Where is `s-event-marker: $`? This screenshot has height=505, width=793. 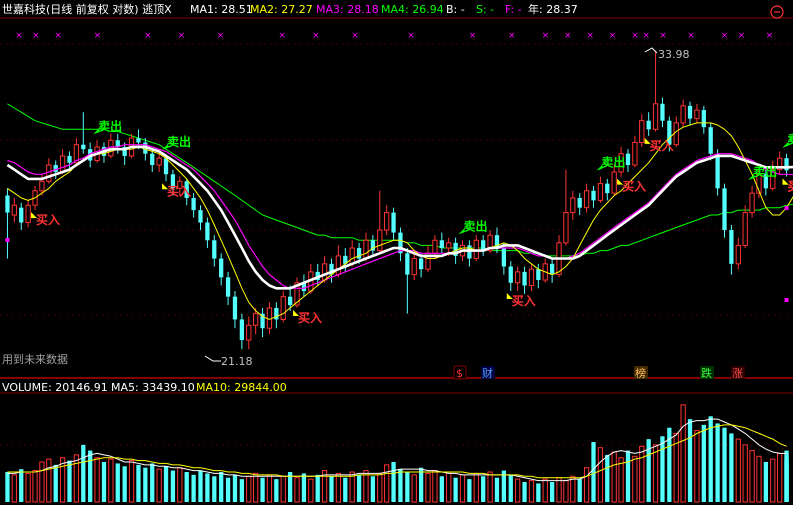 s-event-marker: $ is located at coordinates (459, 373).